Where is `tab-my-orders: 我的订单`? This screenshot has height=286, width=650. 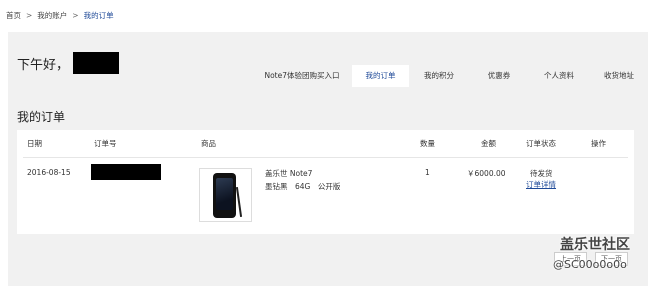
tab-my-orders: 我的订单 is located at coordinates (380, 76).